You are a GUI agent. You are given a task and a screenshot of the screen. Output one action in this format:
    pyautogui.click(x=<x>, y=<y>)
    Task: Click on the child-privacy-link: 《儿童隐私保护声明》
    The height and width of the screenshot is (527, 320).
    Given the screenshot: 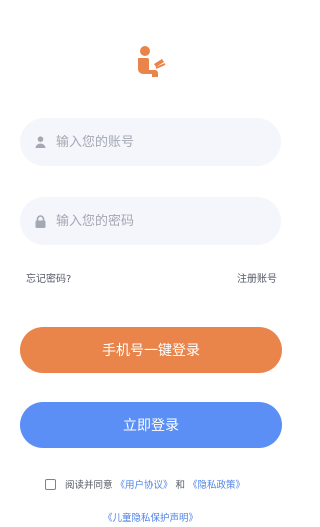 What is the action you would take?
    pyautogui.click(x=150, y=517)
    